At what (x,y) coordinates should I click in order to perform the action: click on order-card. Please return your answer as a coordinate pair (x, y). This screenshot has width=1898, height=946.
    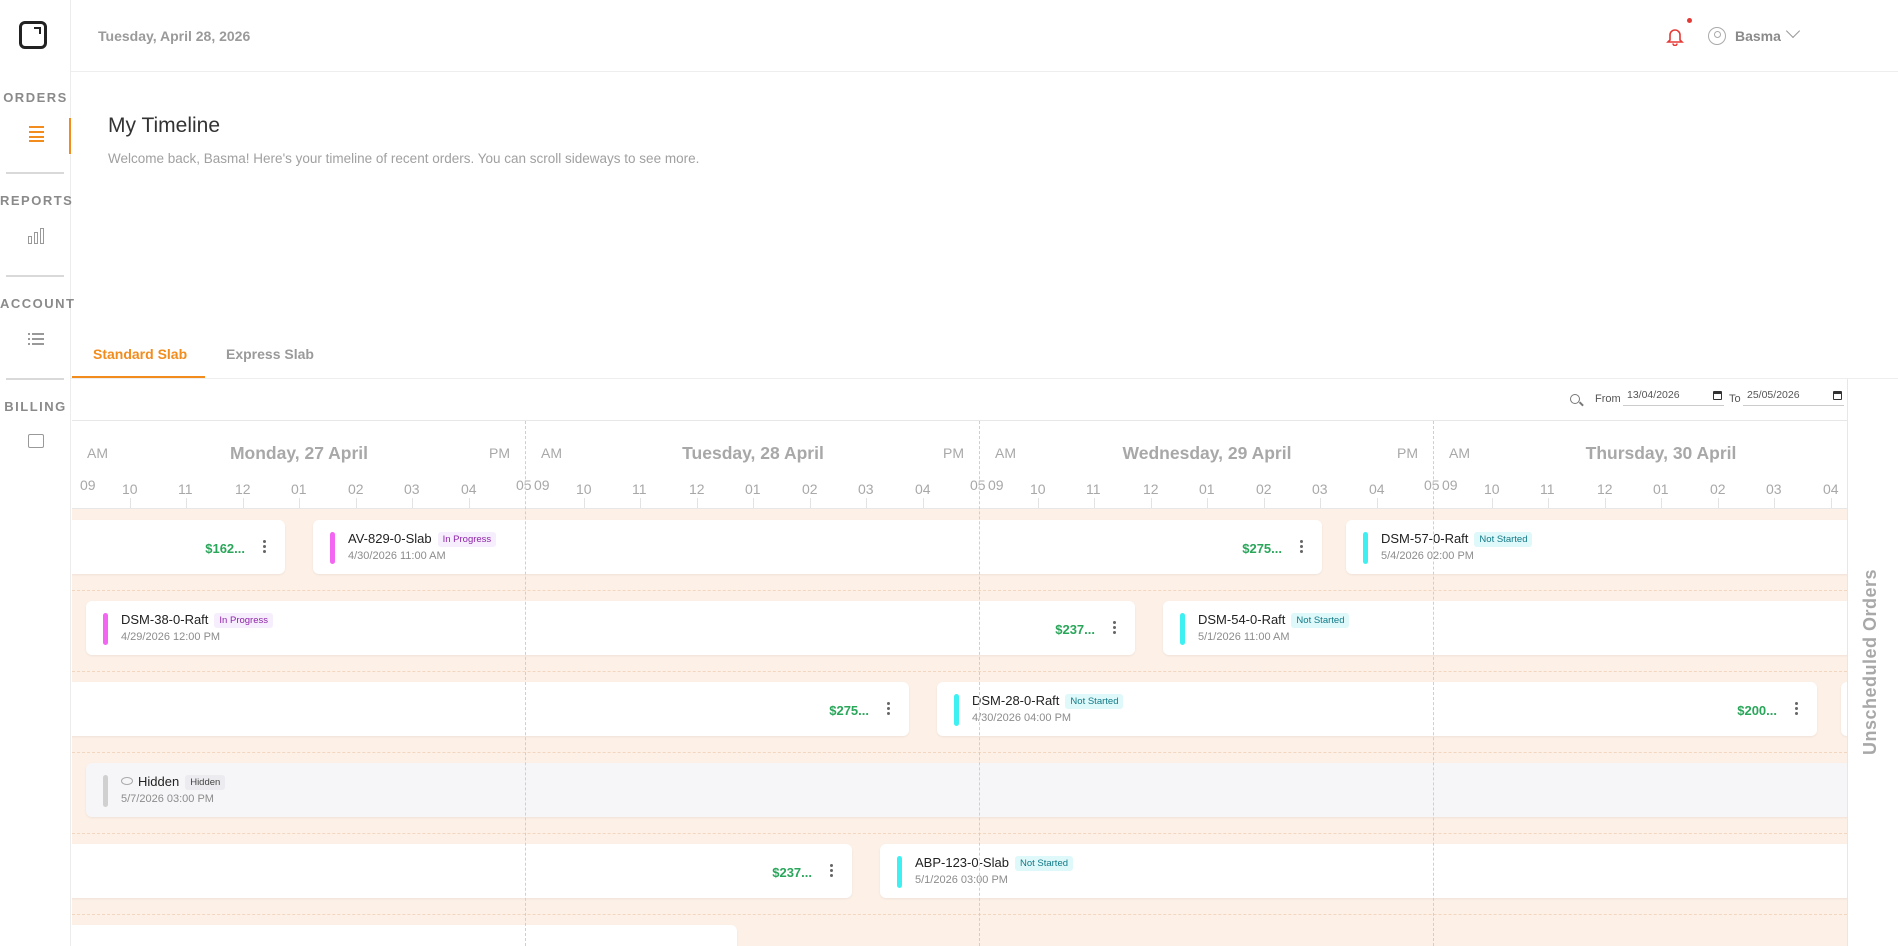
    Looking at the image, I should click on (404, 935).